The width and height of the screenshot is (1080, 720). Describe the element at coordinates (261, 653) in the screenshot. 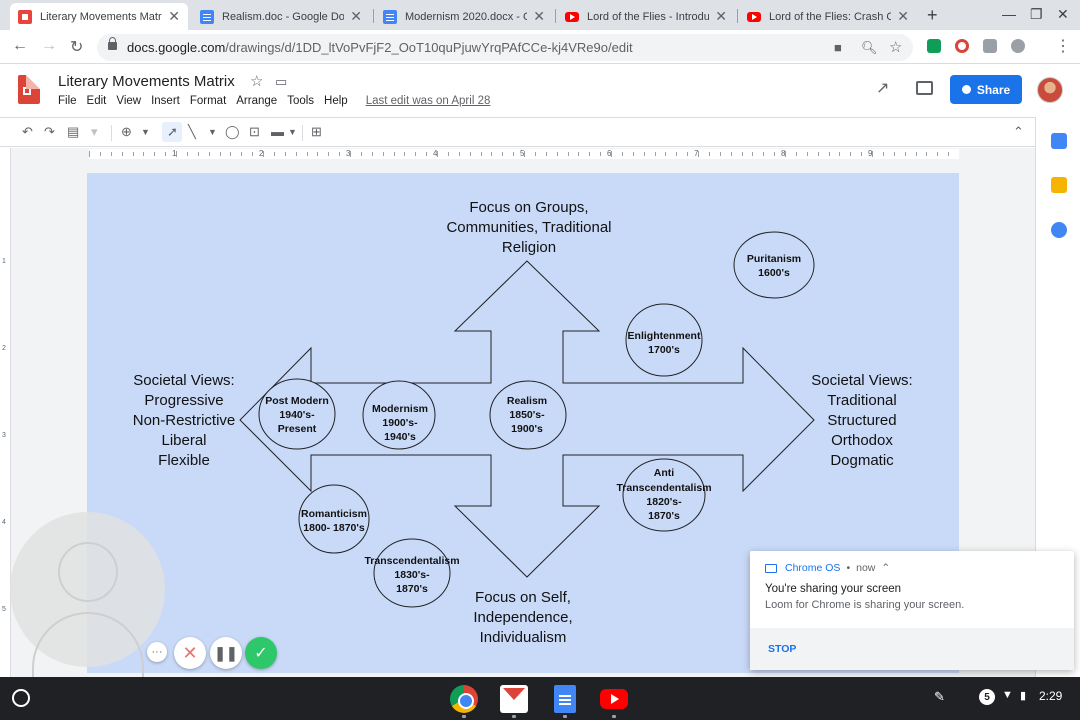

I see `loom-finish-check-icon: ✓` at that location.